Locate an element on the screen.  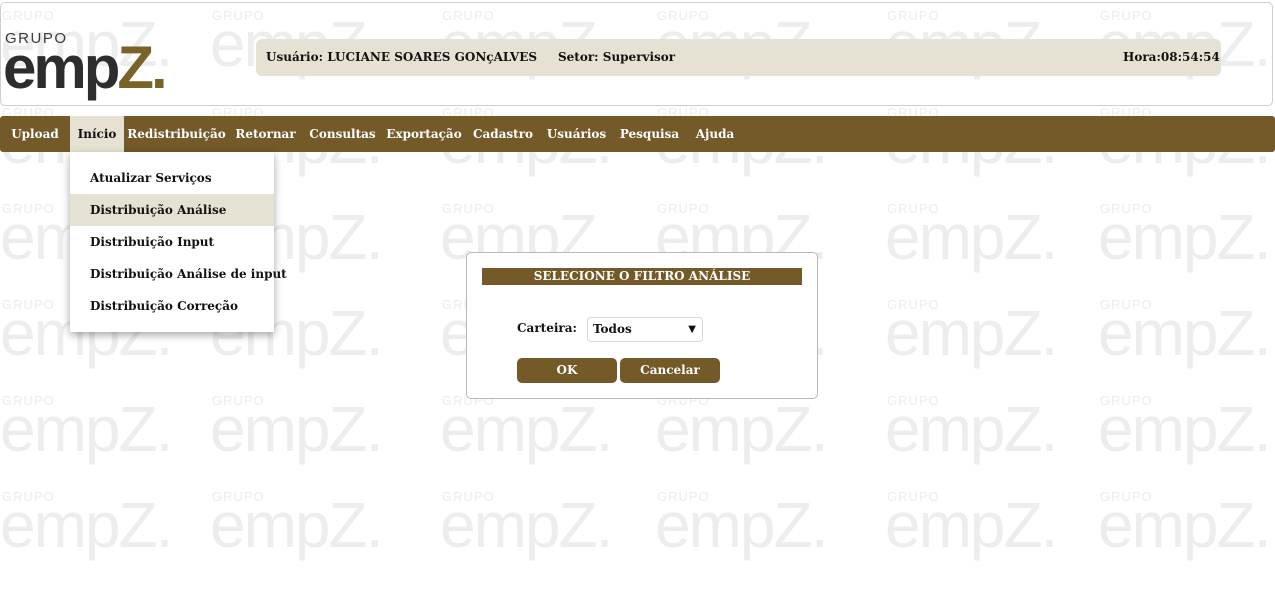
user-sector: Setor: Supervisor is located at coordinates (617, 57).